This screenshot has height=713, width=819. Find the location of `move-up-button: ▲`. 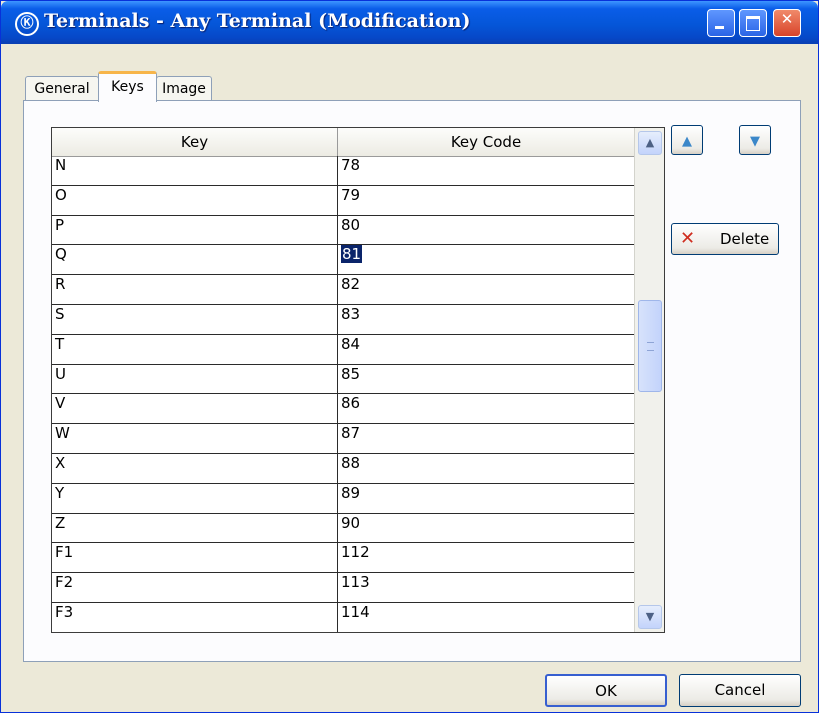

move-up-button: ▲ is located at coordinates (687, 140).